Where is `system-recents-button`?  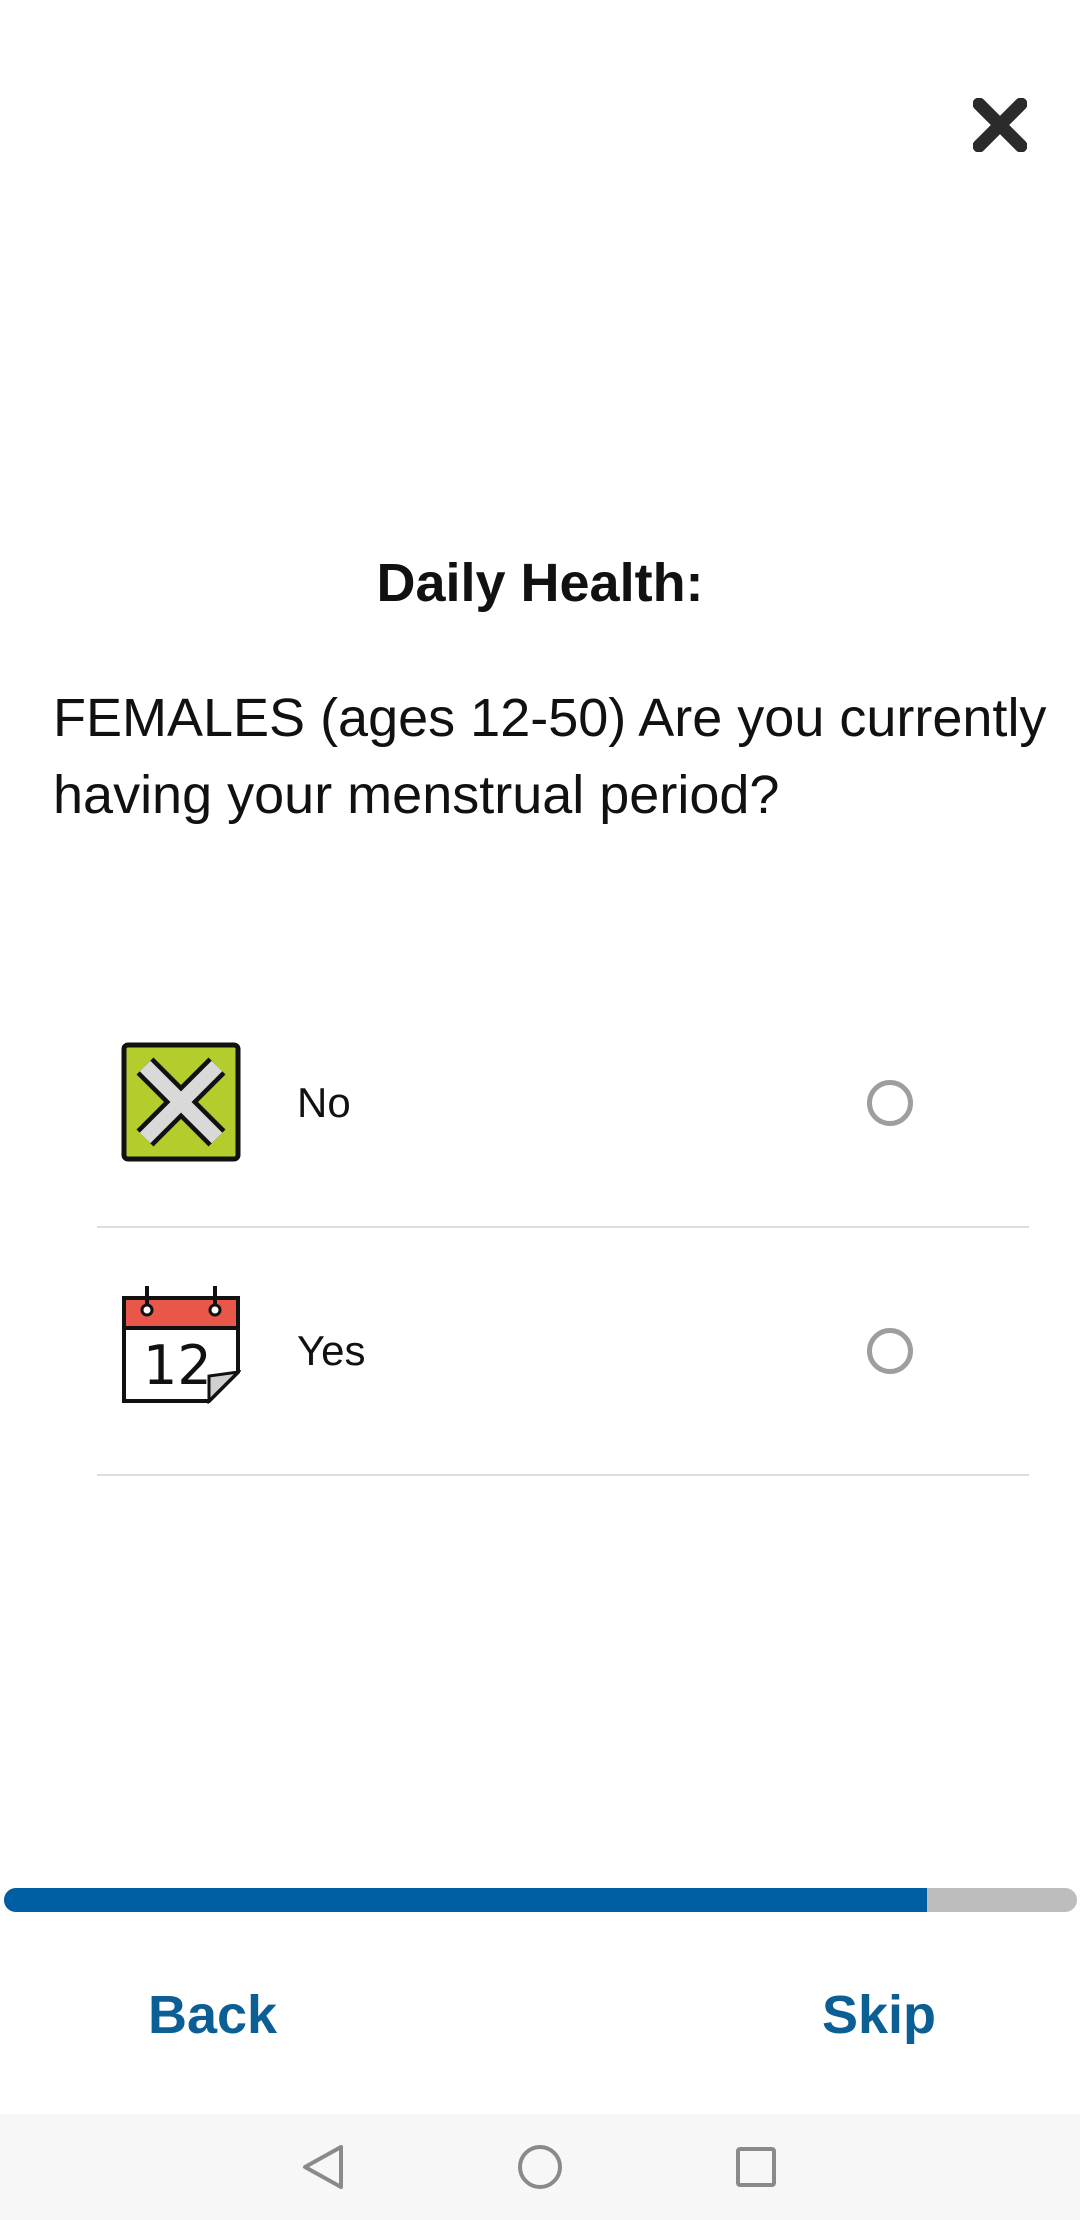
system-recents-button is located at coordinates (756, 2167).